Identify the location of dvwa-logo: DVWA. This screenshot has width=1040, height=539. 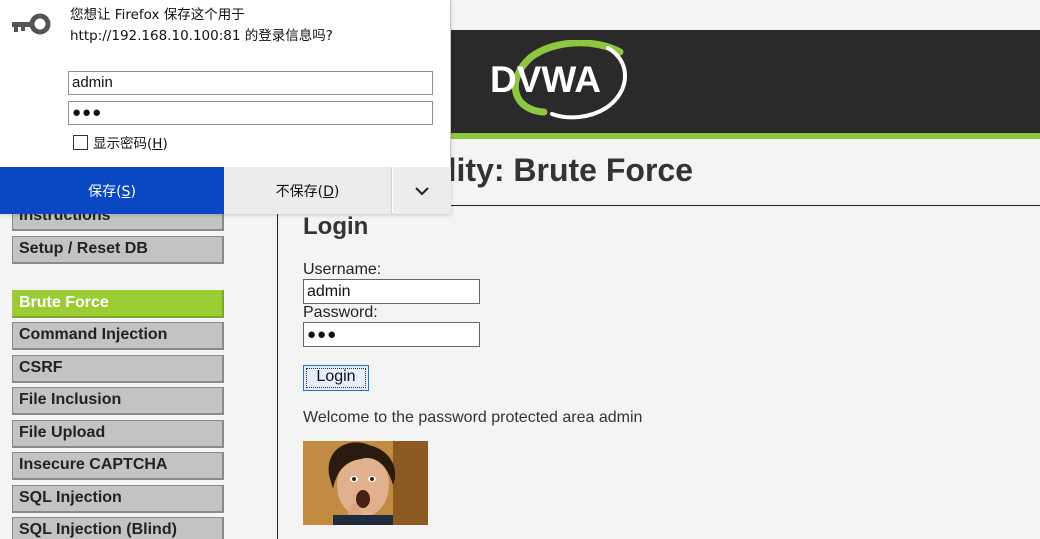
(558, 80).